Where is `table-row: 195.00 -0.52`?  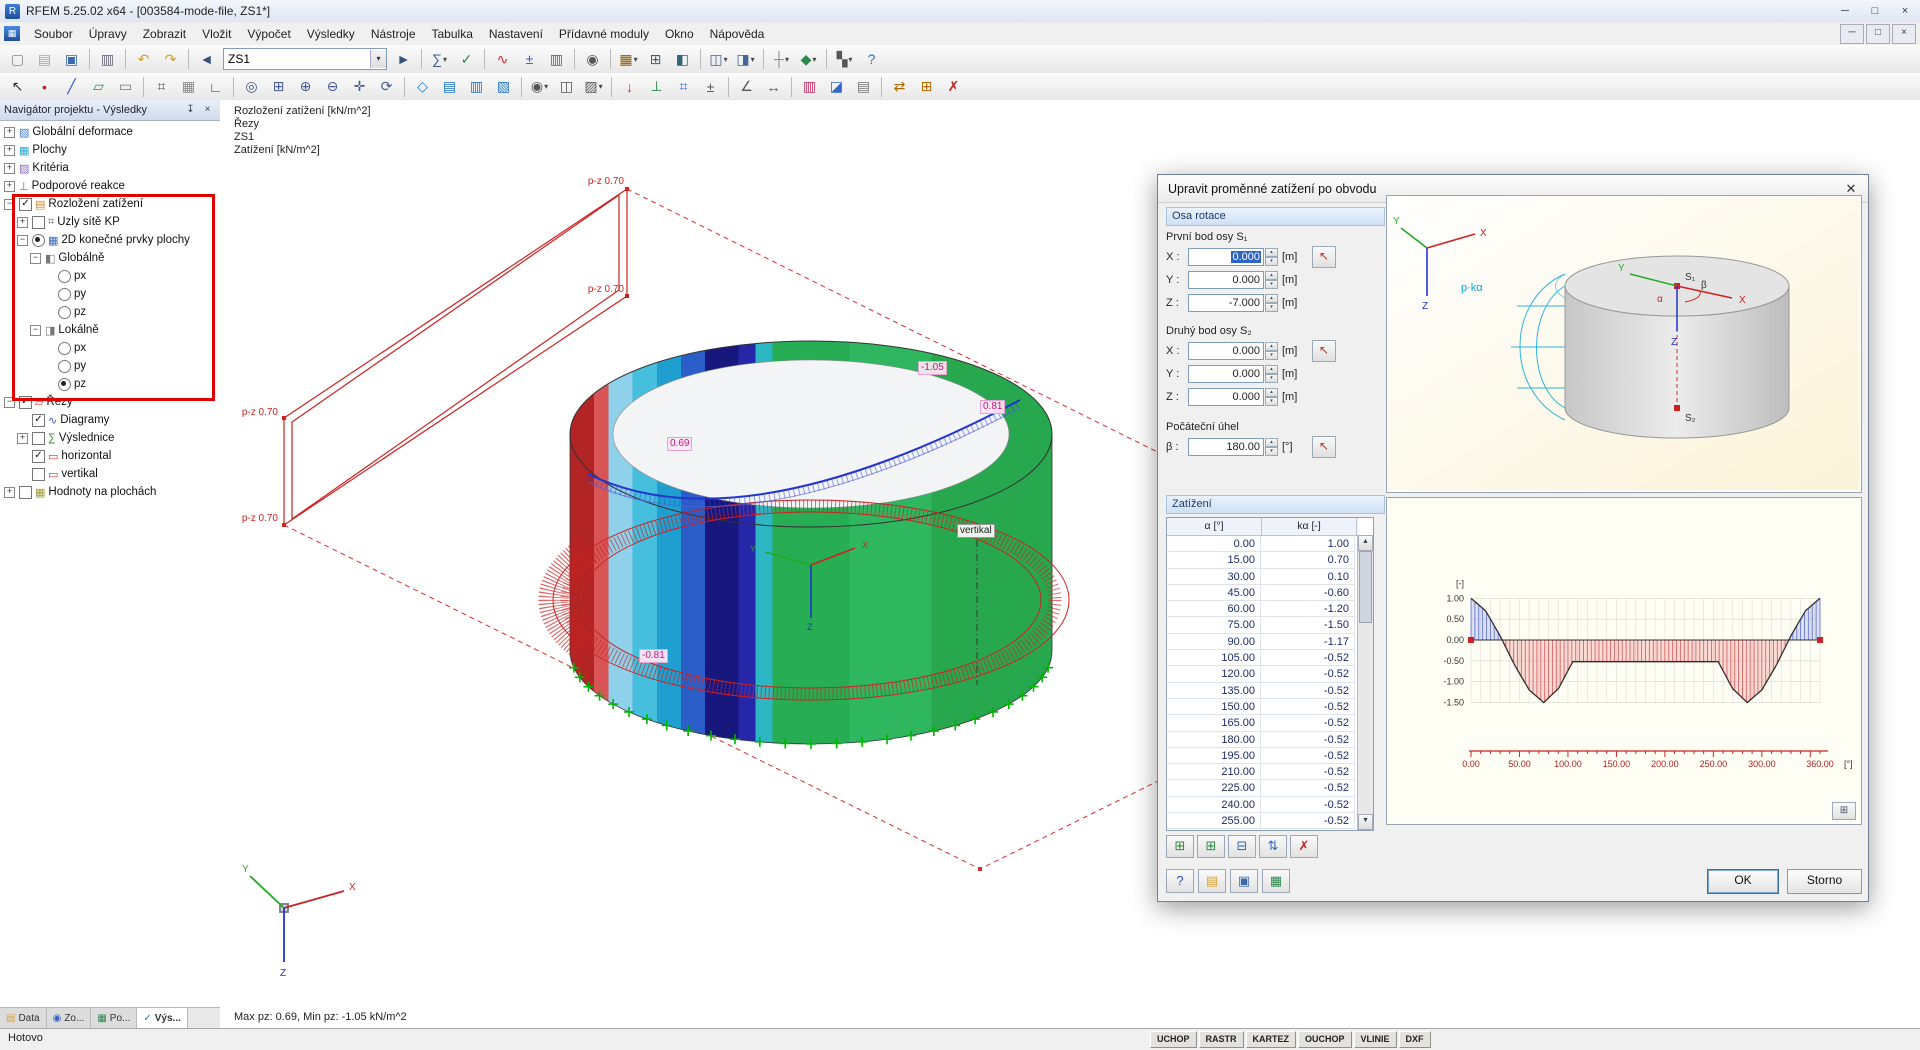
table-row: 195.00 -0.52 is located at coordinates (1262, 756).